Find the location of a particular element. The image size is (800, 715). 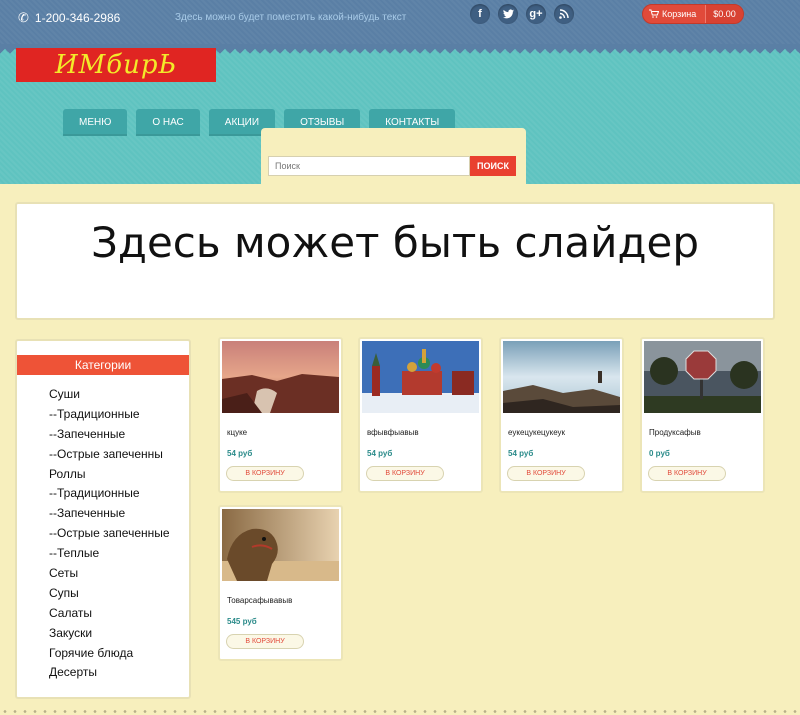

category-item: --Теплые is located at coordinates (119, 554).